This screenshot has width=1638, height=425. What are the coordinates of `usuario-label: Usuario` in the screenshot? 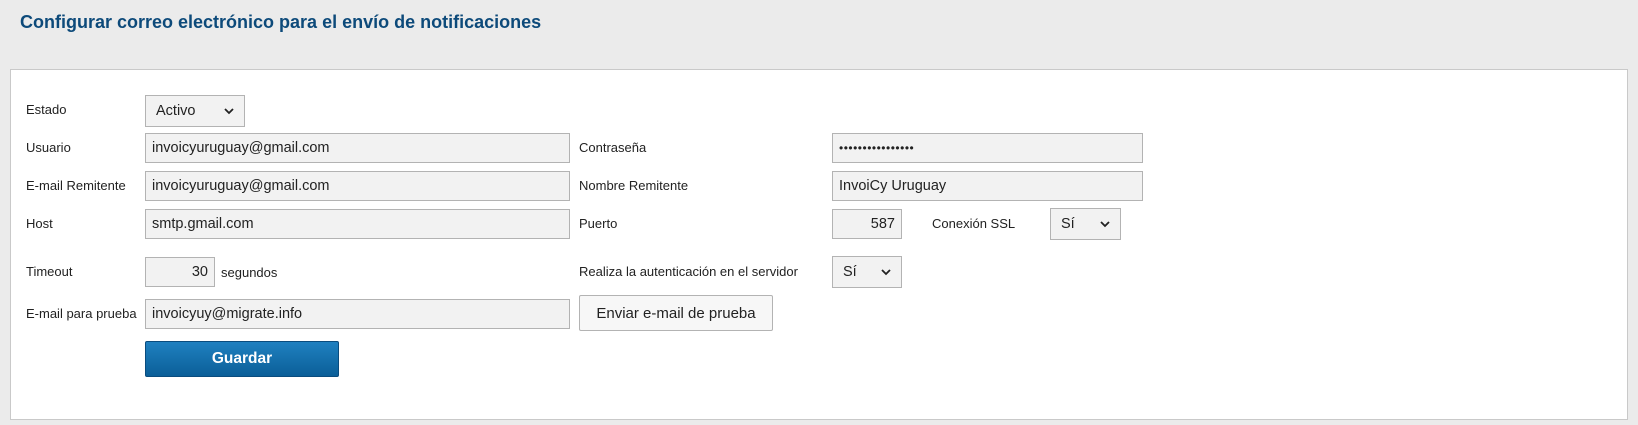 It's located at (48, 147).